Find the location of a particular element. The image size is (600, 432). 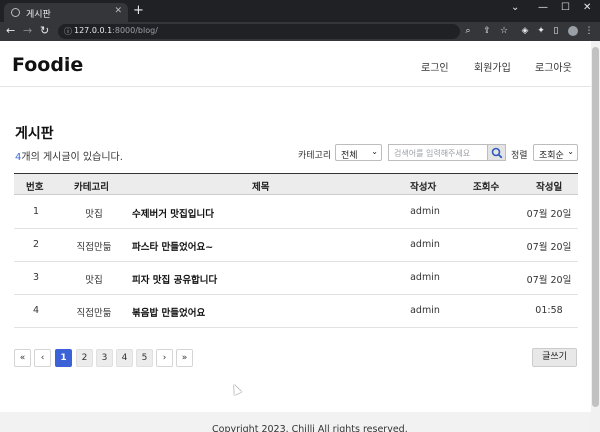

row-title-link: 볶음밥 만들었어요 is located at coordinates (168, 312).